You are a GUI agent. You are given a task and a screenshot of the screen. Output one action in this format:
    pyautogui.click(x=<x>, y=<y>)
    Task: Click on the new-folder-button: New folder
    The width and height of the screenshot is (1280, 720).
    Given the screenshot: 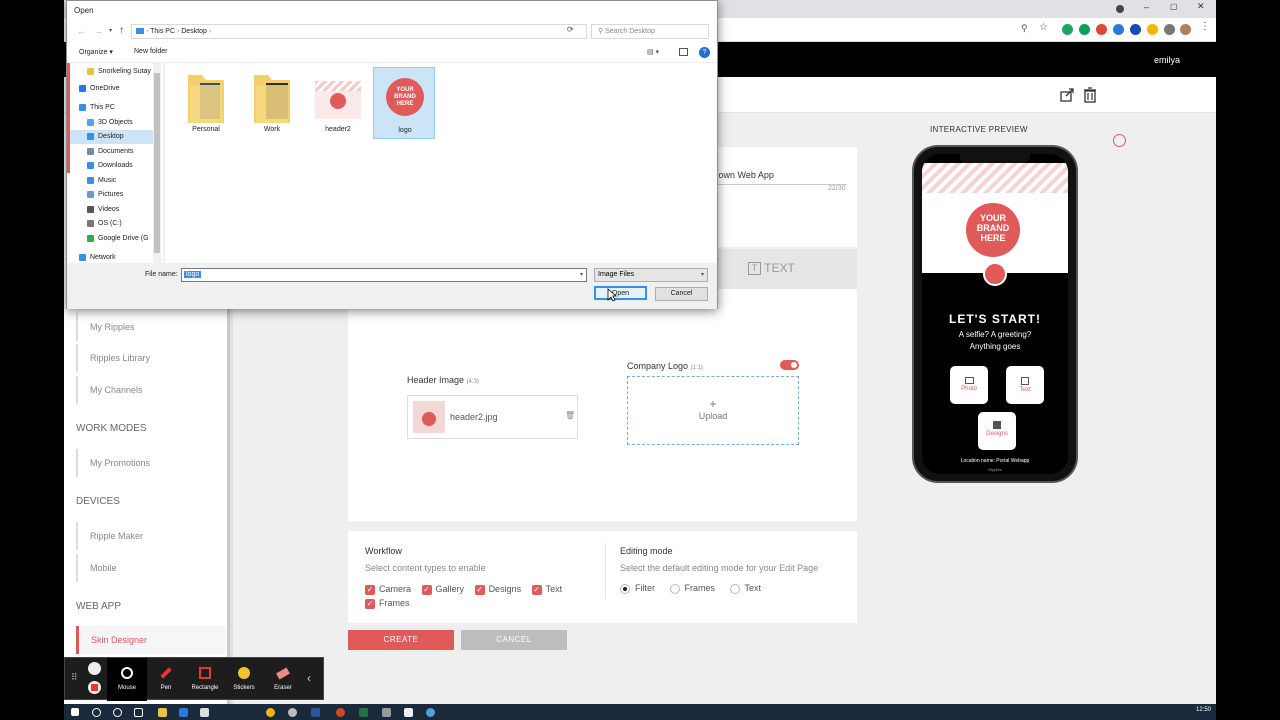 What is the action you would take?
    pyautogui.click(x=150, y=51)
    